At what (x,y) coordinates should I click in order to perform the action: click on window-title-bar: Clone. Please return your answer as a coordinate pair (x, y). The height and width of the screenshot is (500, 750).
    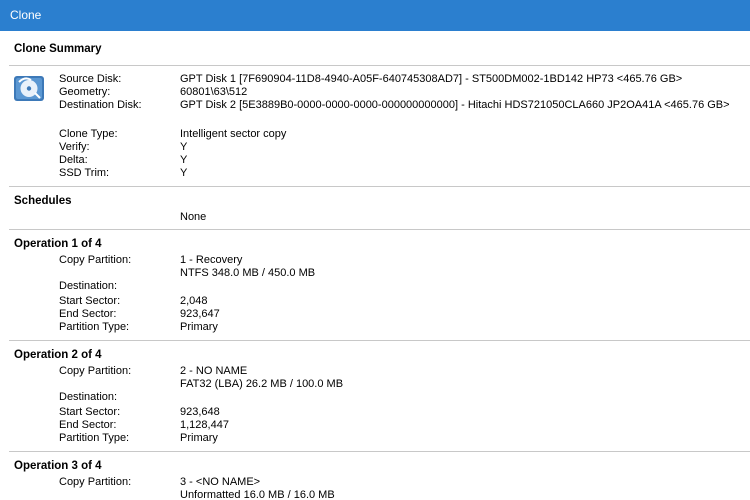
    Looking at the image, I should click on (375, 15).